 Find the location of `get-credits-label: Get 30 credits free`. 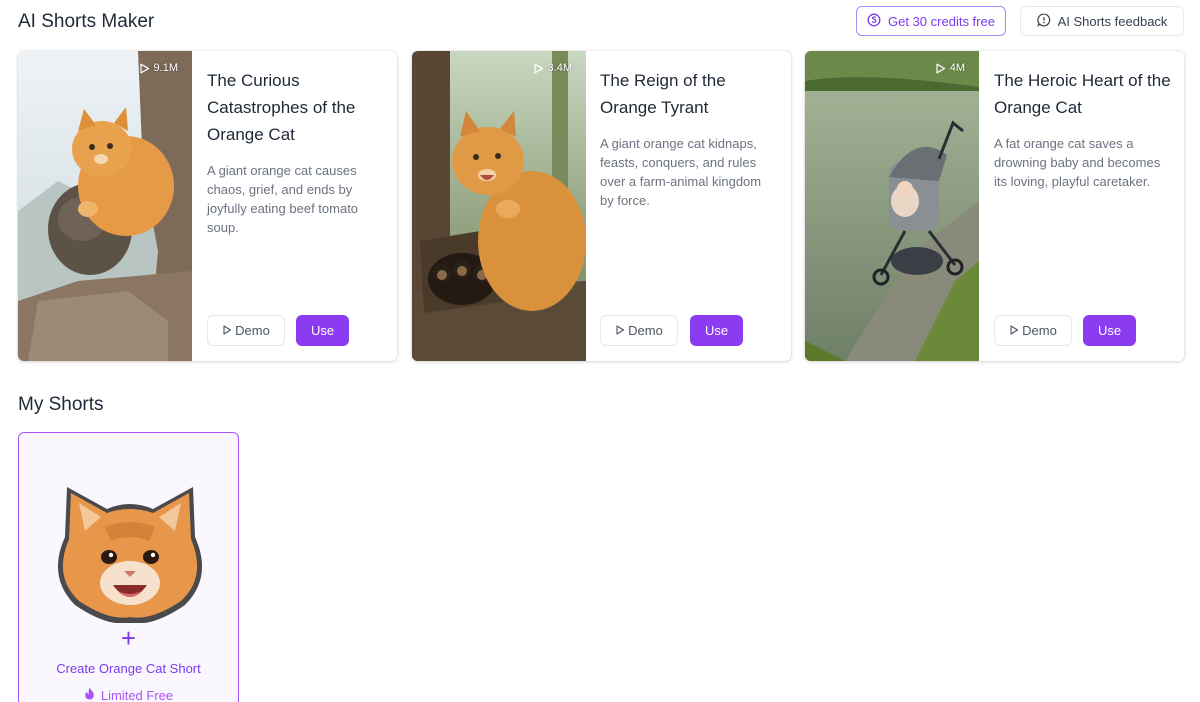

get-credits-label: Get 30 credits free is located at coordinates (941, 21).